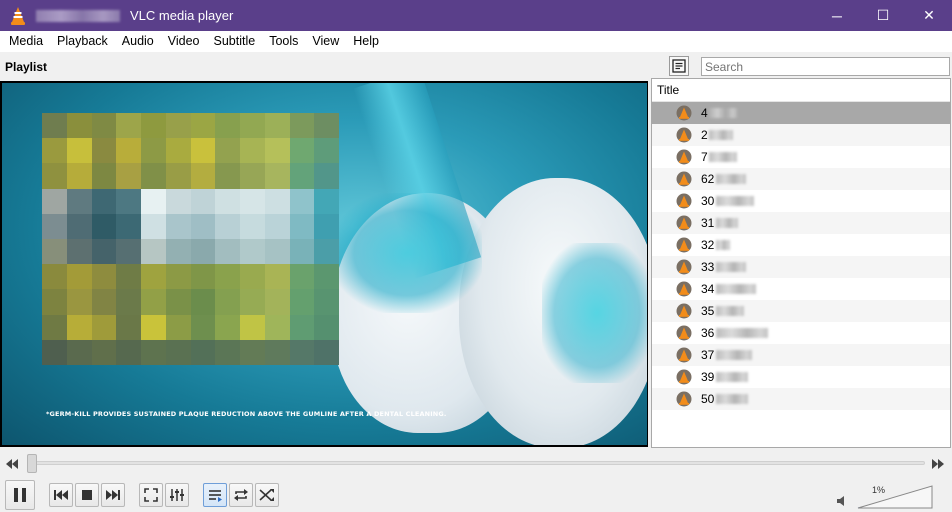 The width and height of the screenshot is (952, 512). I want to click on seek-forward-button, so click(938, 464).